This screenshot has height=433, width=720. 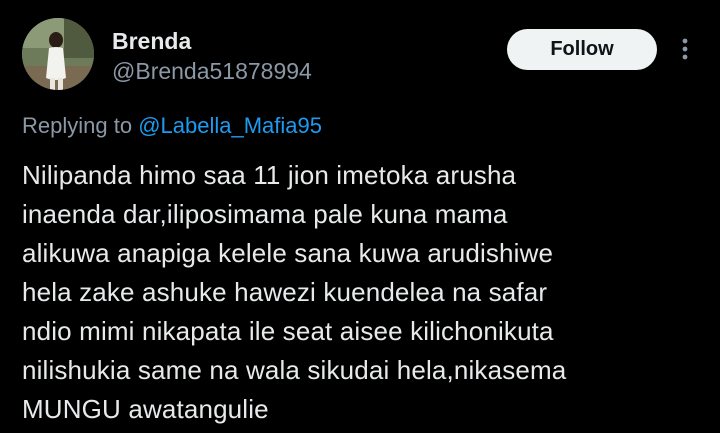 What do you see at coordinates (151, 41) in the screenshot?
I see `author-display-name: Brenda` at bounding box center [151, 41].